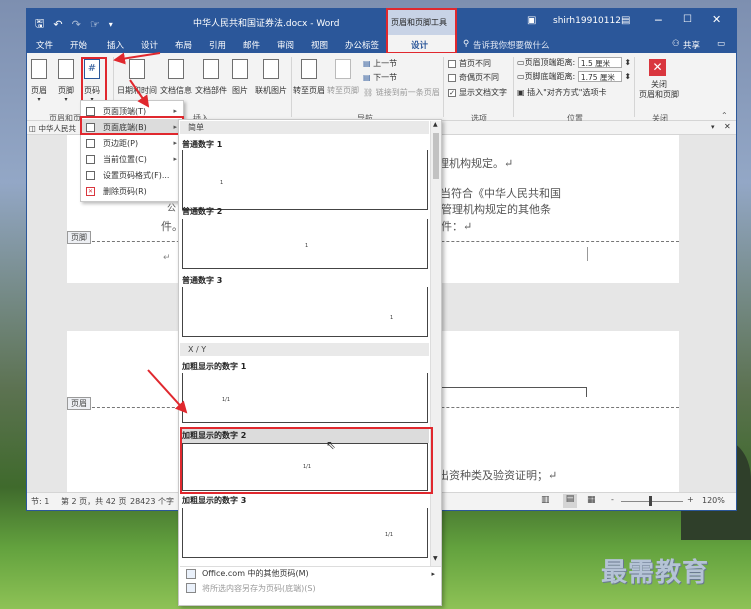 This screenshot has width=751, height=609. What do you see at coordinates (150, 233) in the screenshot?
I see `annotation-arrows` at bounding box center [150, 233].